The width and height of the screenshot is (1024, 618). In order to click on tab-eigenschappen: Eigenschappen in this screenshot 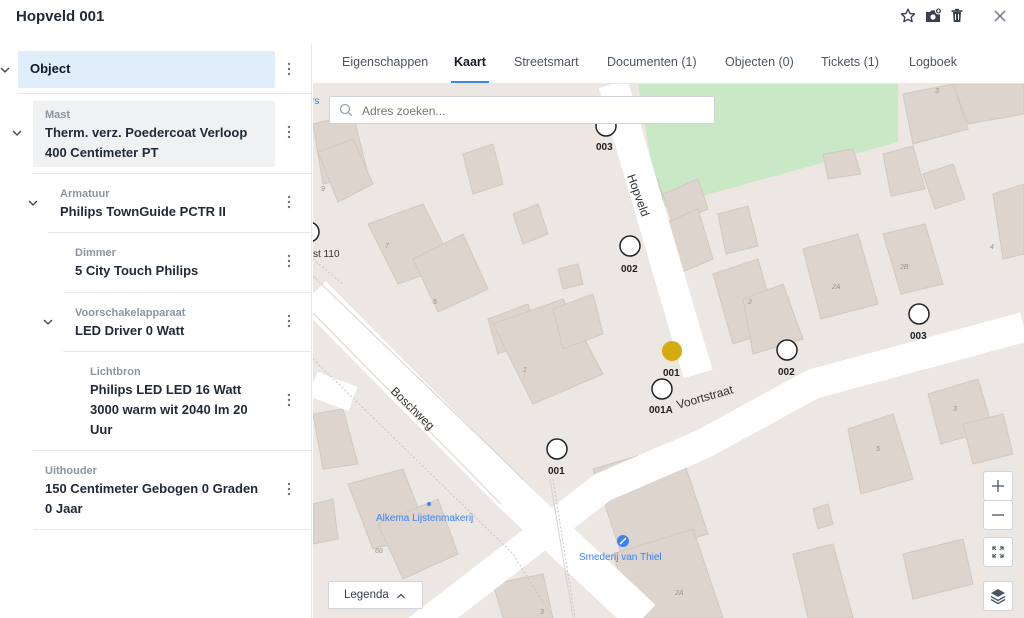, I will do `click(385, 62)`.